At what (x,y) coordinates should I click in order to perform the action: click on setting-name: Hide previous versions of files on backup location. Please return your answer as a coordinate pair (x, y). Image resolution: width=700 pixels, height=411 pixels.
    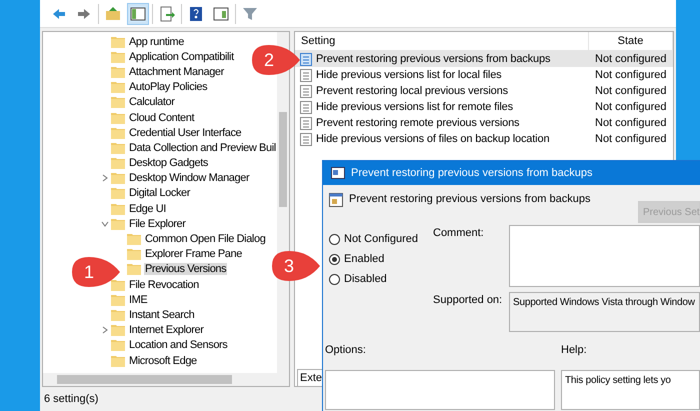
    Looking at the image, I should click on (433, 139).